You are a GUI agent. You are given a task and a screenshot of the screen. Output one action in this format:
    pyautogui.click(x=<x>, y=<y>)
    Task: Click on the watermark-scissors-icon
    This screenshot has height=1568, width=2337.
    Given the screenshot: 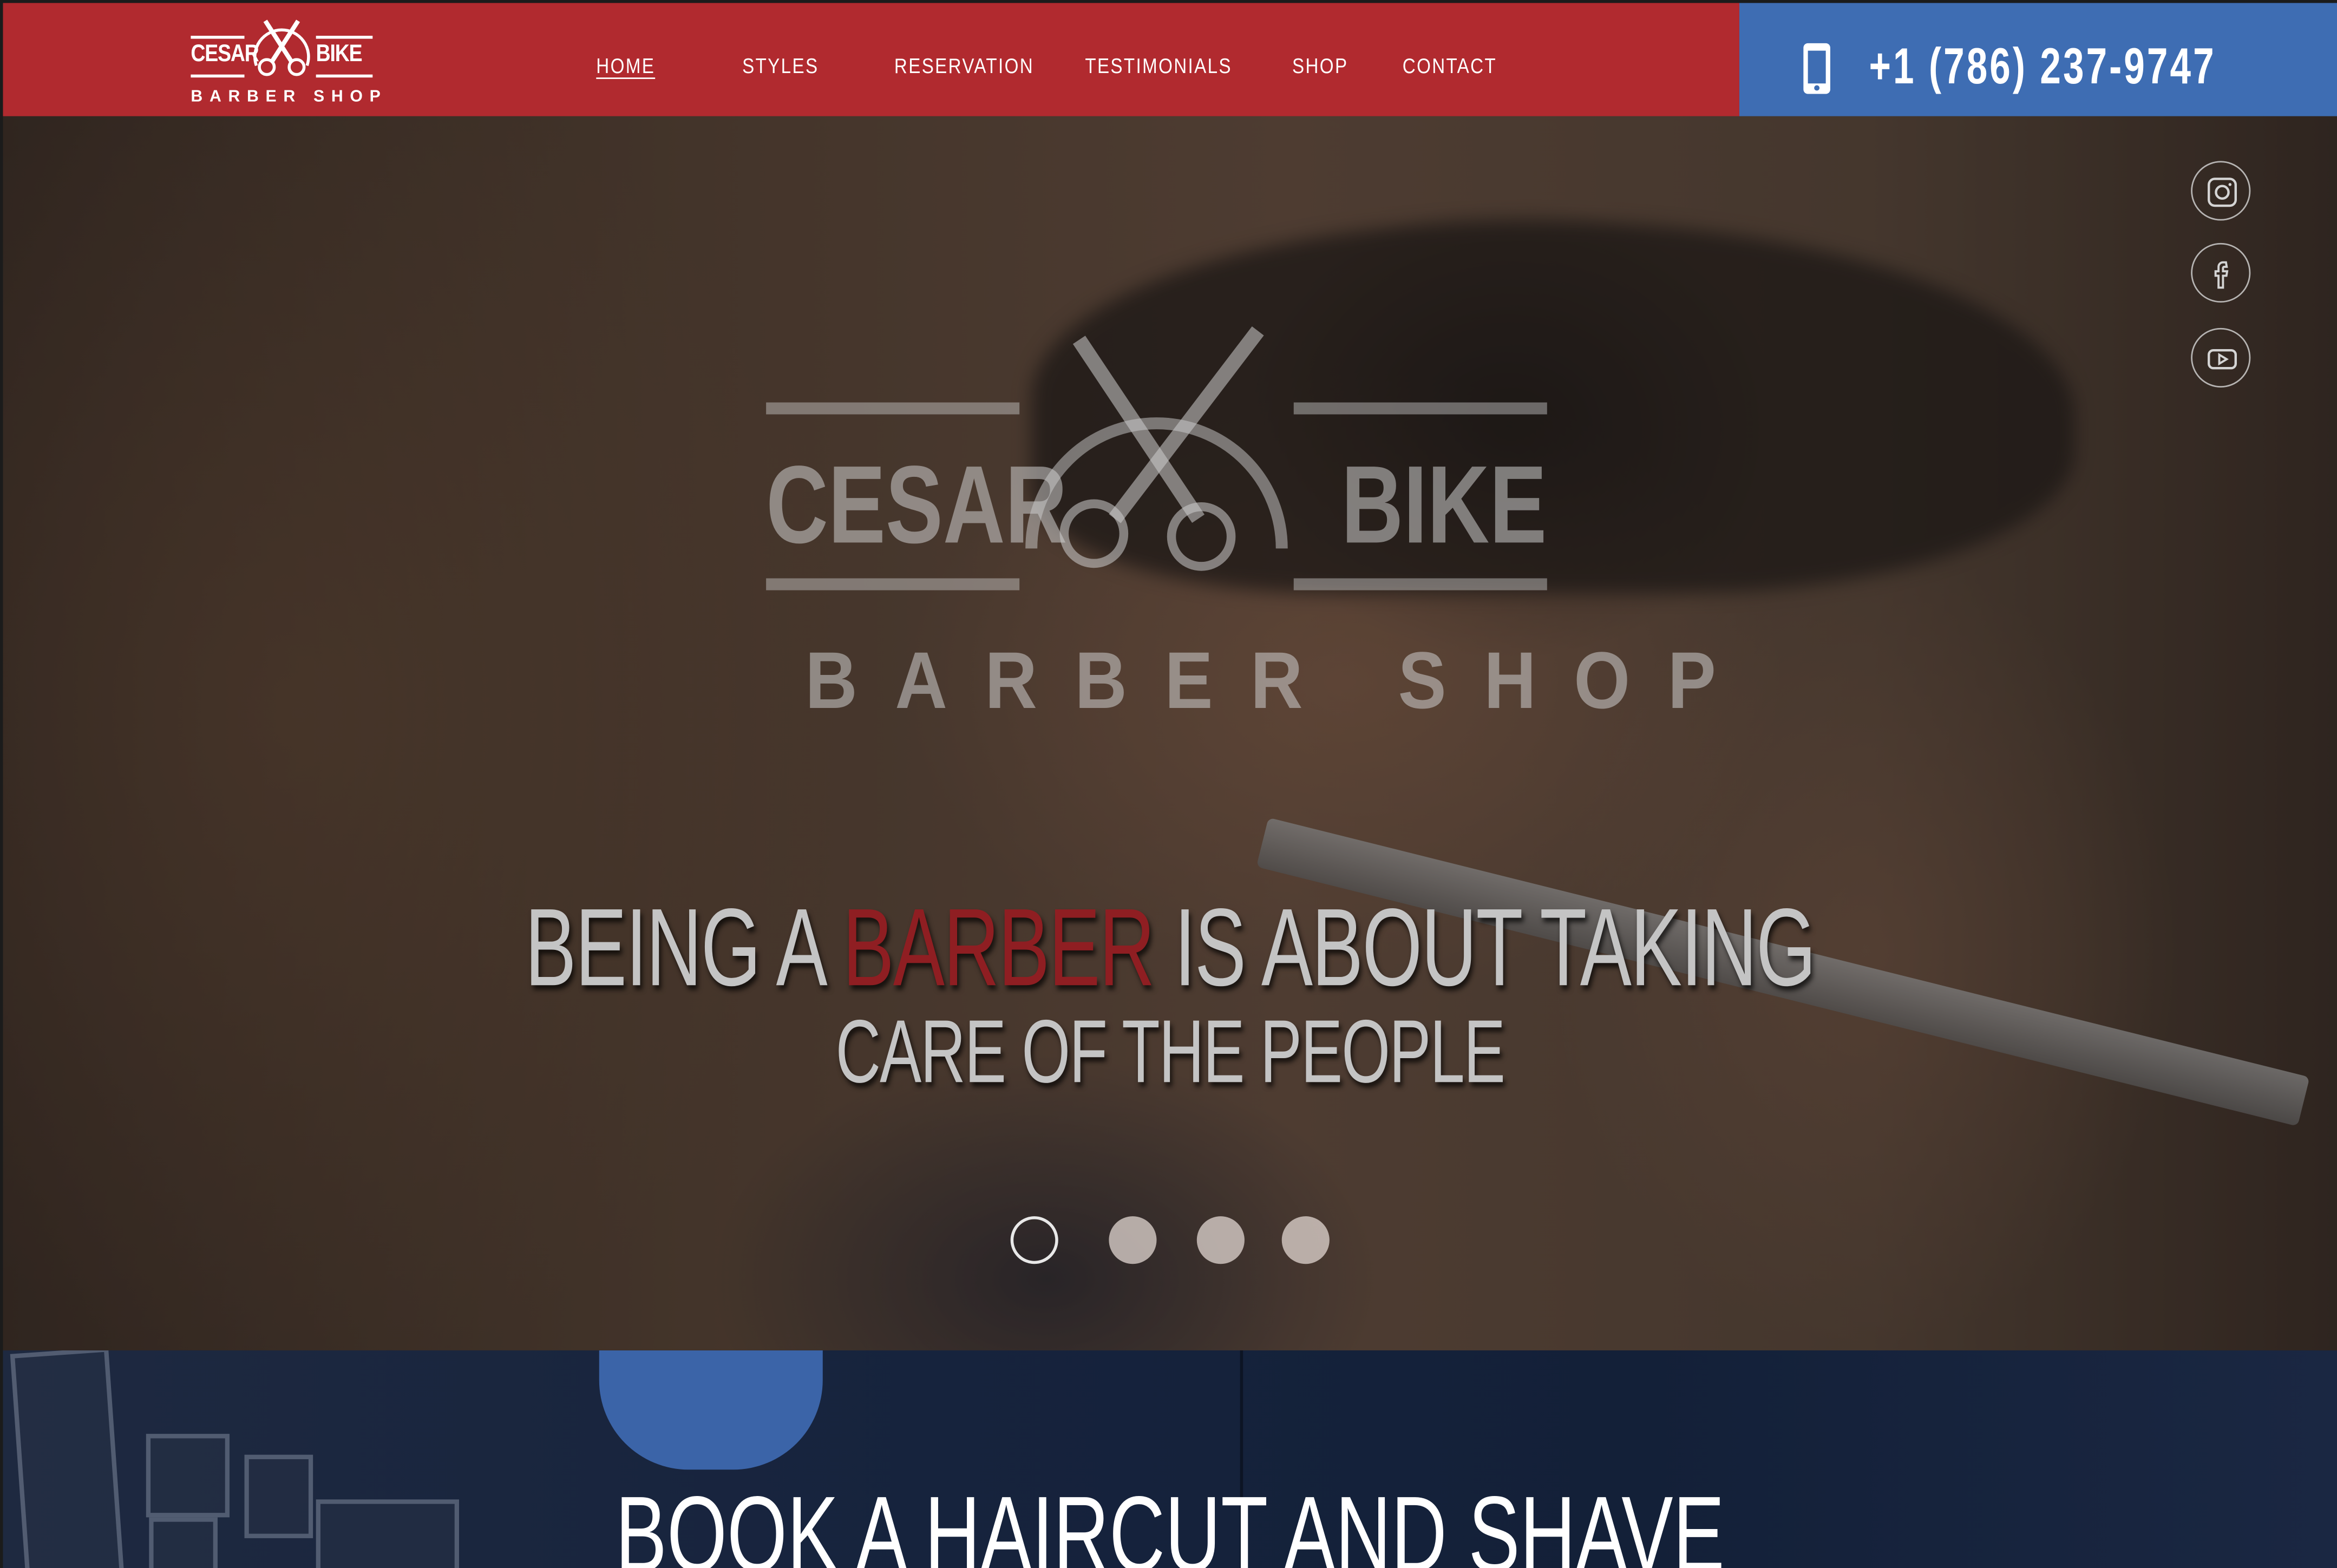 What is the action you would take?
    pyautogui.click(x=1156, y=448)
    